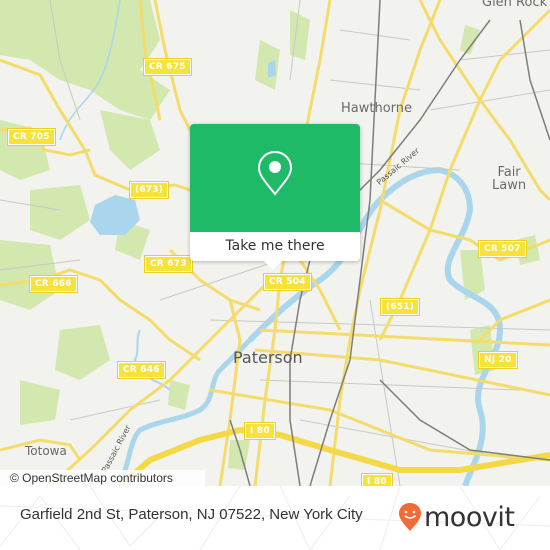 The image size is (550, 550). I want to click on place-label-totowa: Totowa, so click(46, 451).